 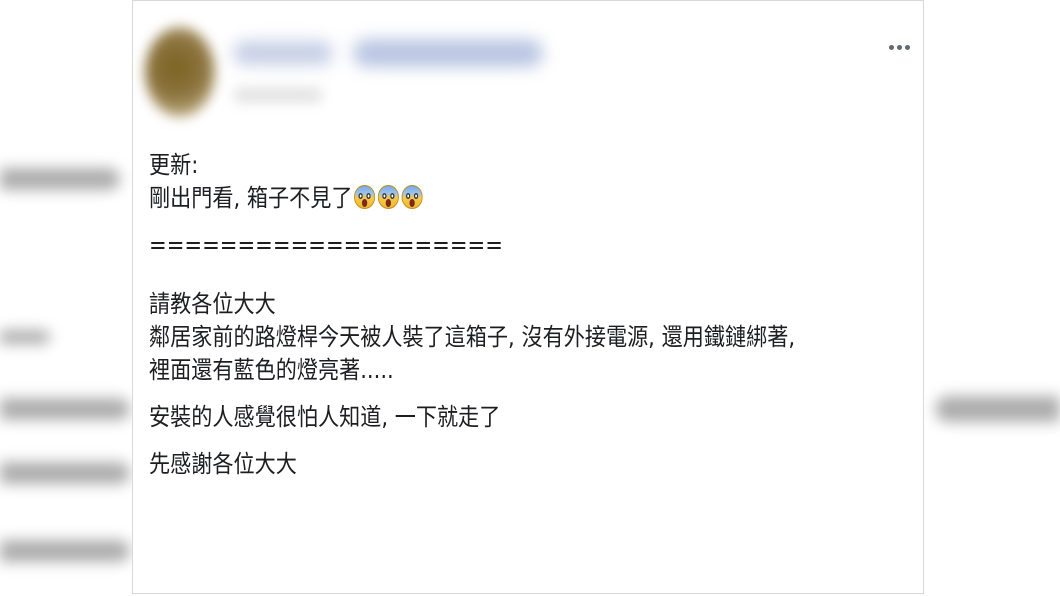 What do you see at coordinates (899, 47) in the screenshot?
I see `more-options-button` at bounding box center [899, 47].